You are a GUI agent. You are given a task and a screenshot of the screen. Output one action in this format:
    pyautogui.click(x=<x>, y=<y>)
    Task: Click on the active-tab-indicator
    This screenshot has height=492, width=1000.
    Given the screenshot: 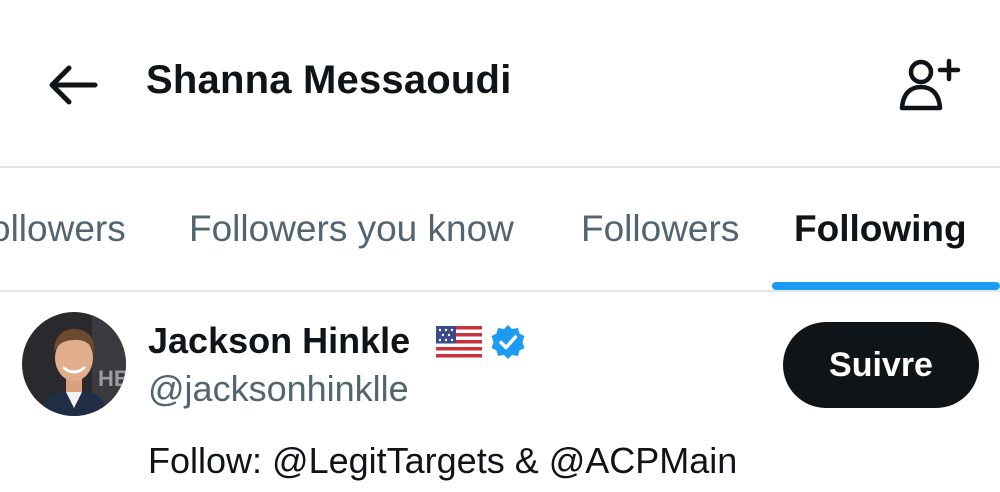 What is the action you would take?
    pyautogui.click(x=886, y=286)
    